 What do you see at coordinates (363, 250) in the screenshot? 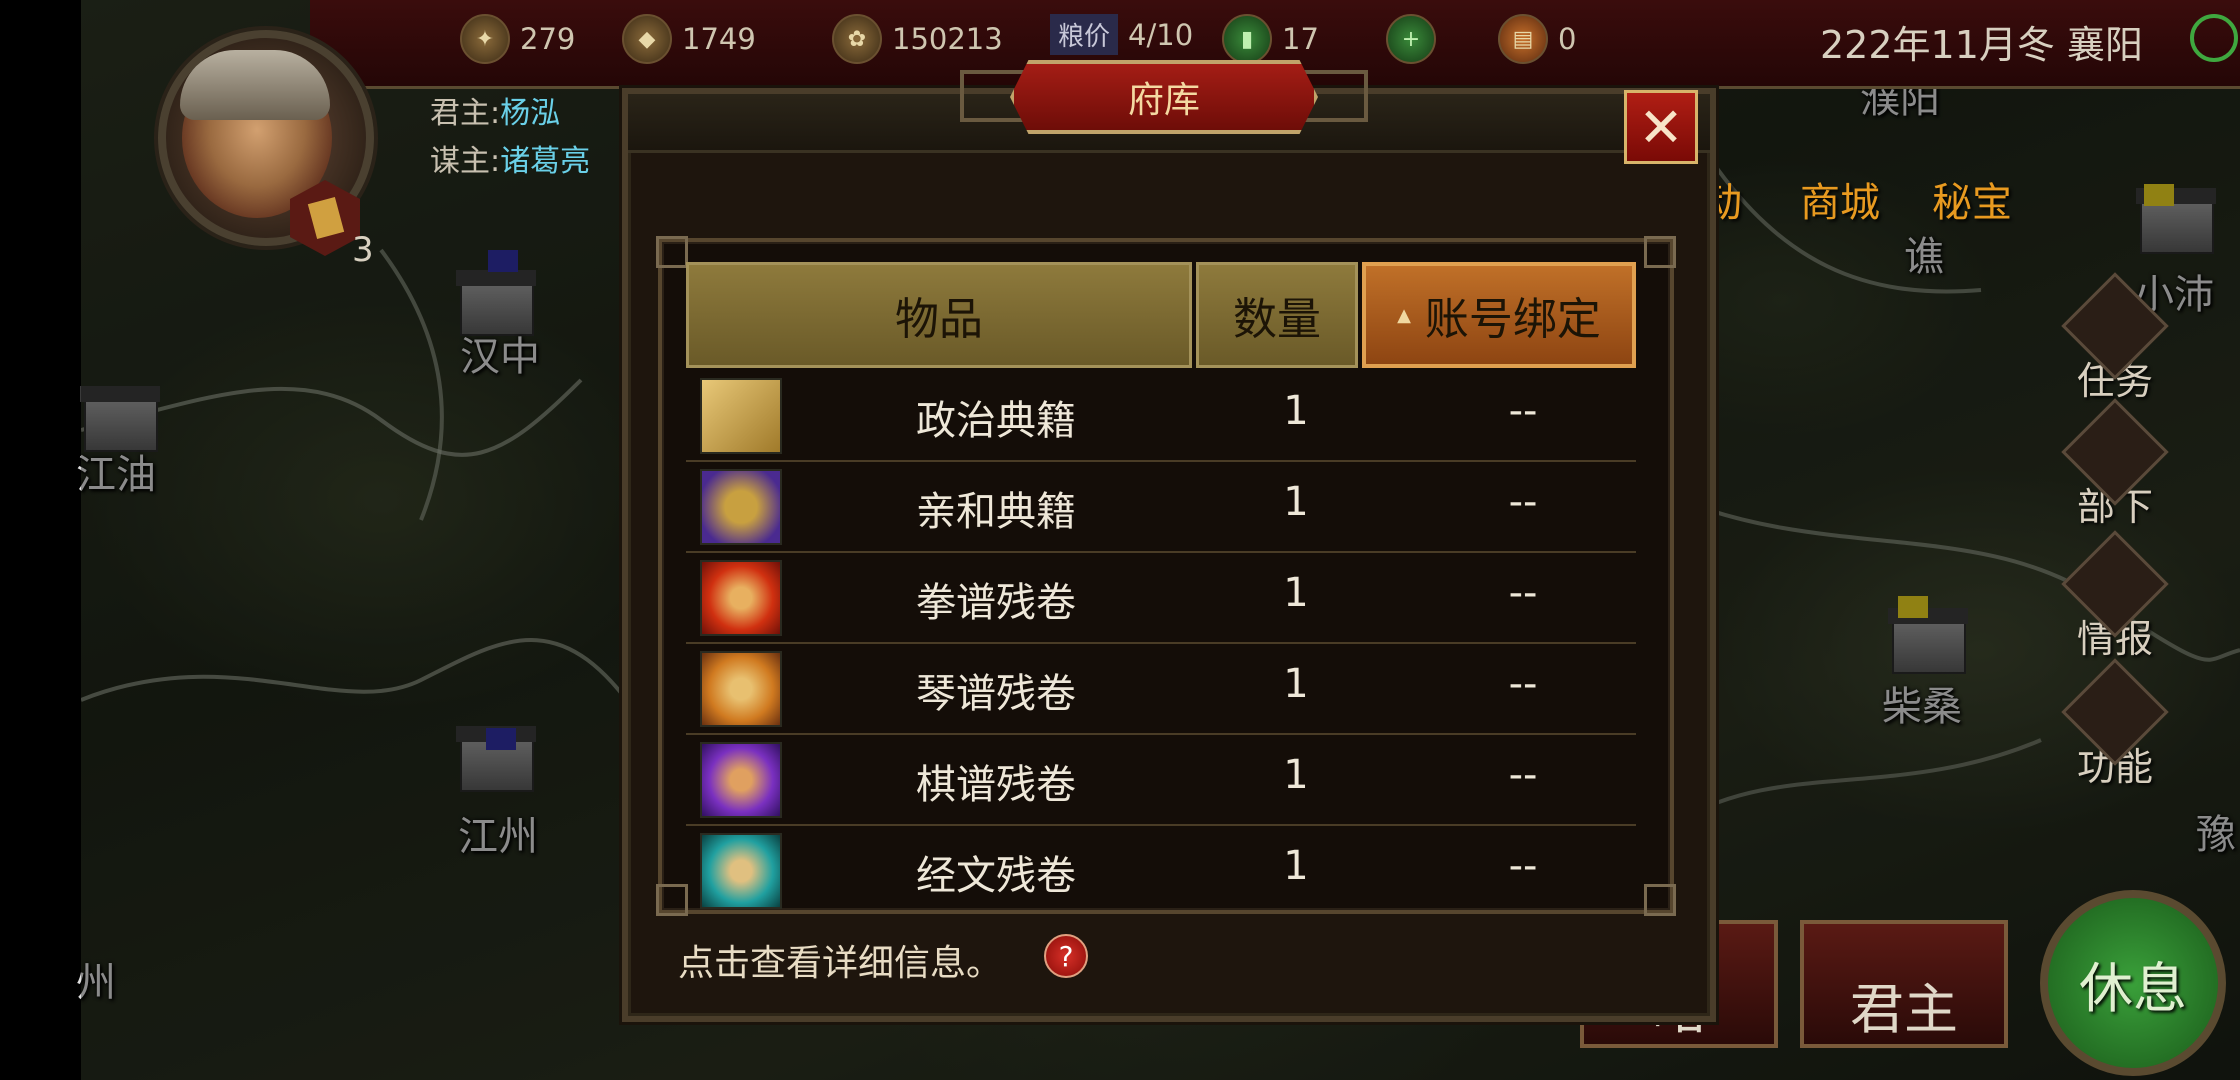
I see `badge-count: 3` at bounding box center [363, 250].